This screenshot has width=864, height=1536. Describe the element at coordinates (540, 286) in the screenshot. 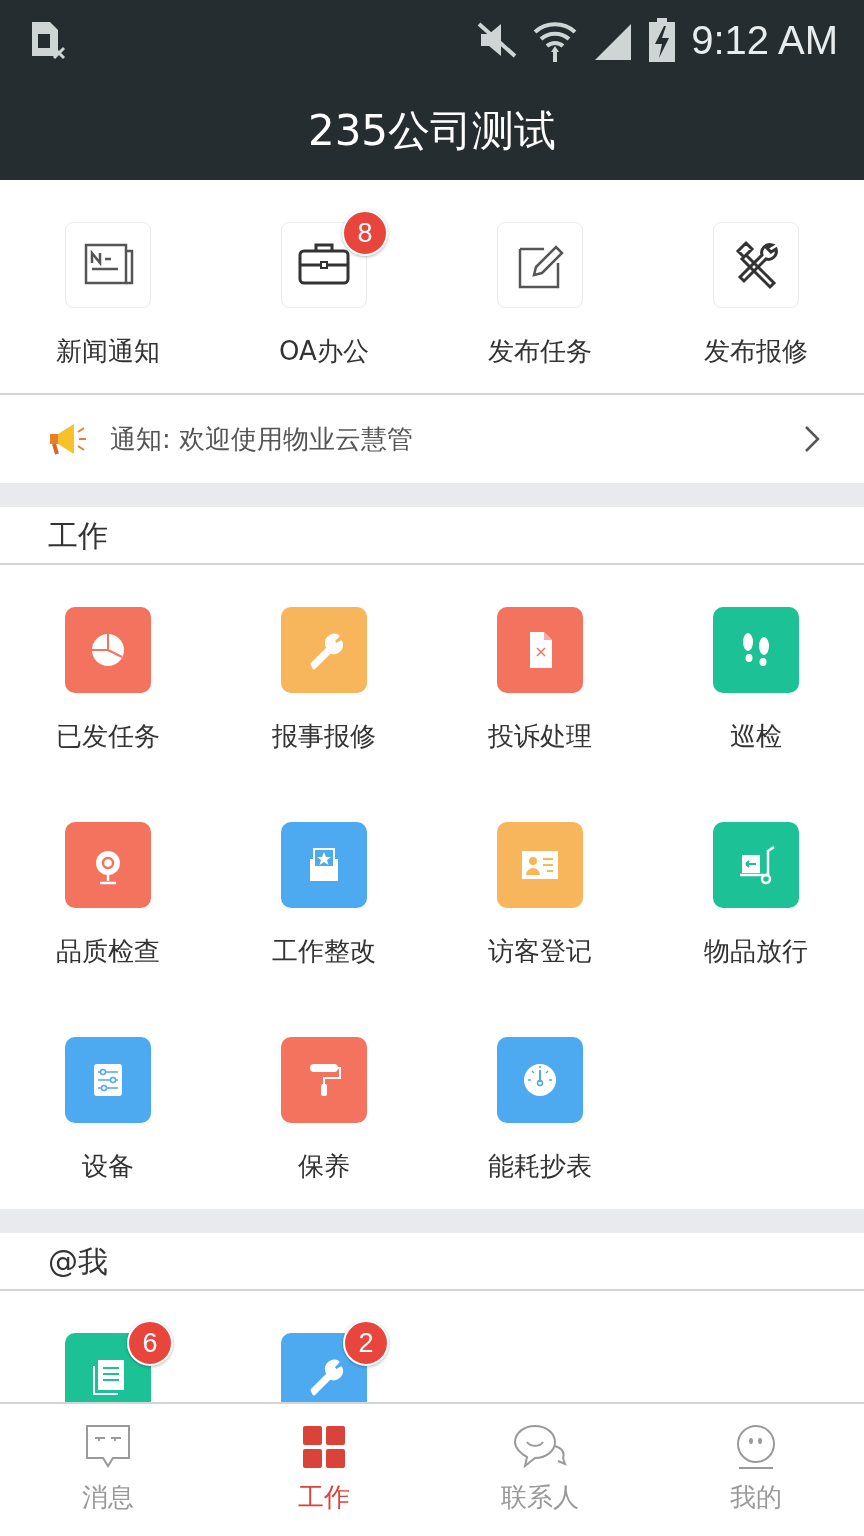

I see `shortcut-button: 发布任务` at that location.